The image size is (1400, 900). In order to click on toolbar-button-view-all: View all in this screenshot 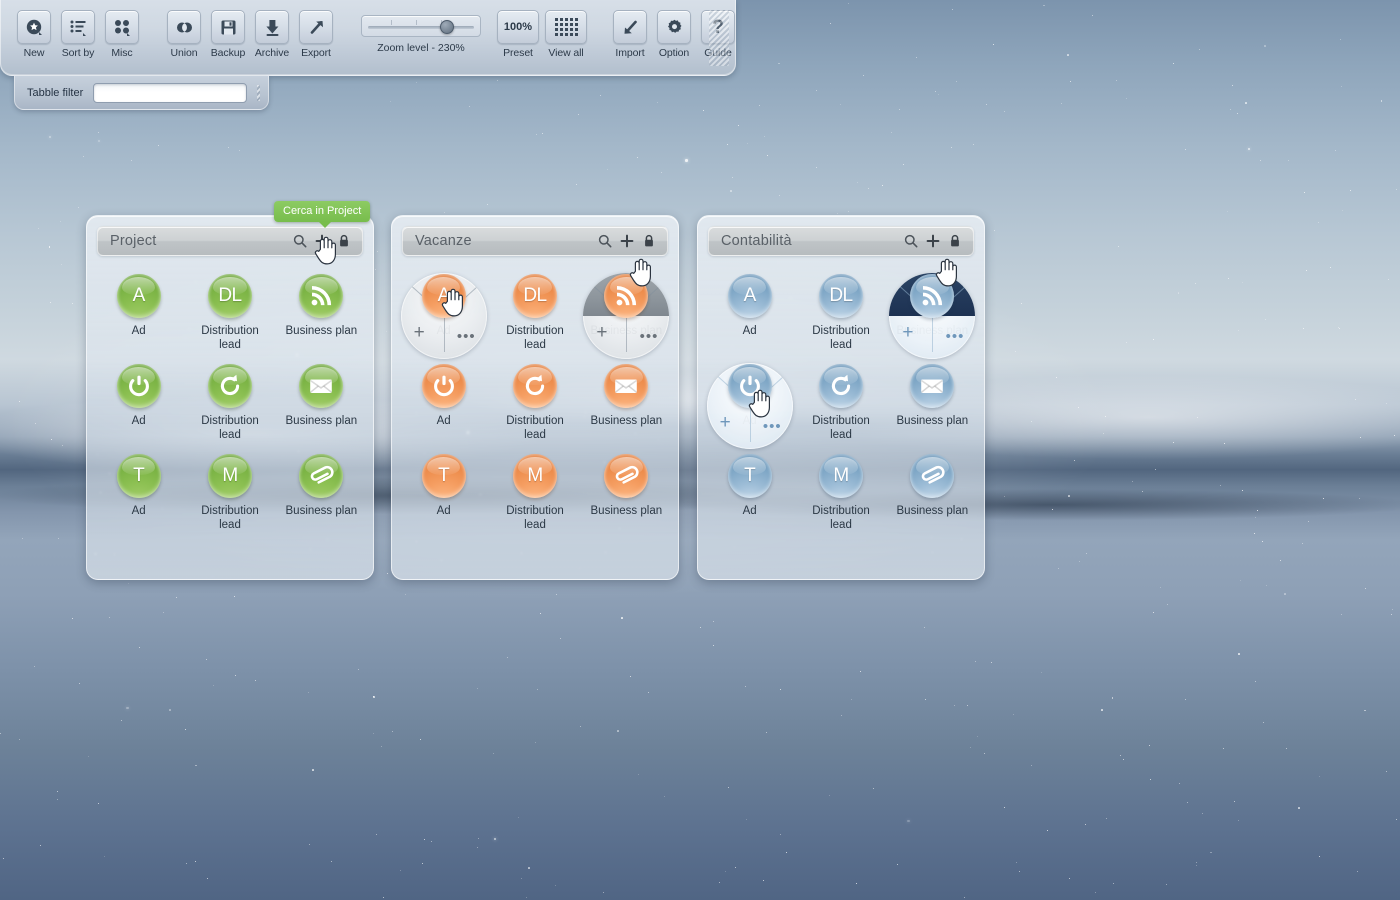, I will do `click(566, 34)`.